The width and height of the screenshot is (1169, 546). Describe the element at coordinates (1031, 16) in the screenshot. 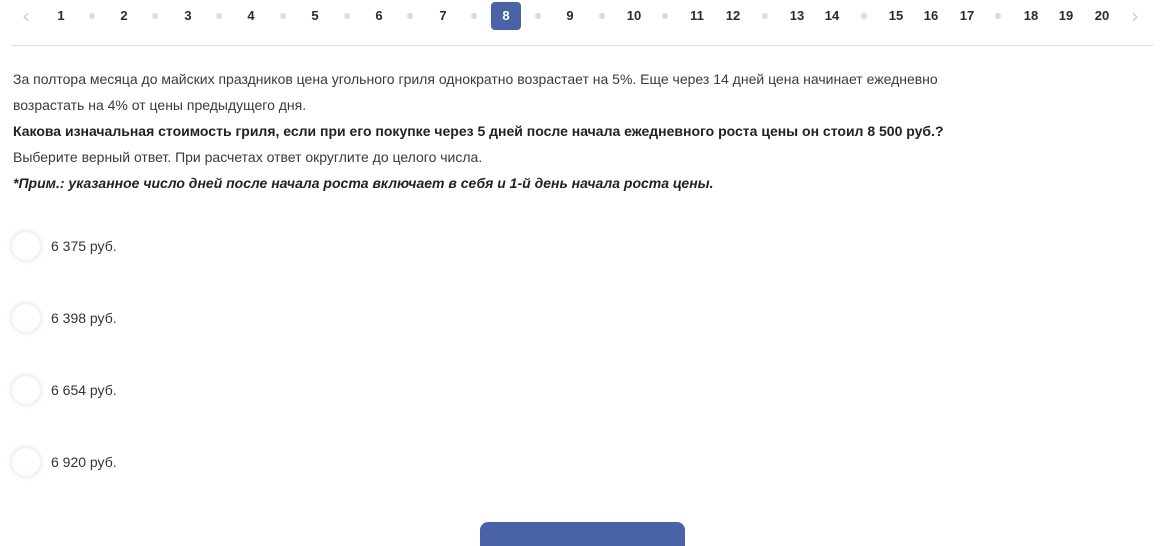

I see `page-18: 18` at that location.